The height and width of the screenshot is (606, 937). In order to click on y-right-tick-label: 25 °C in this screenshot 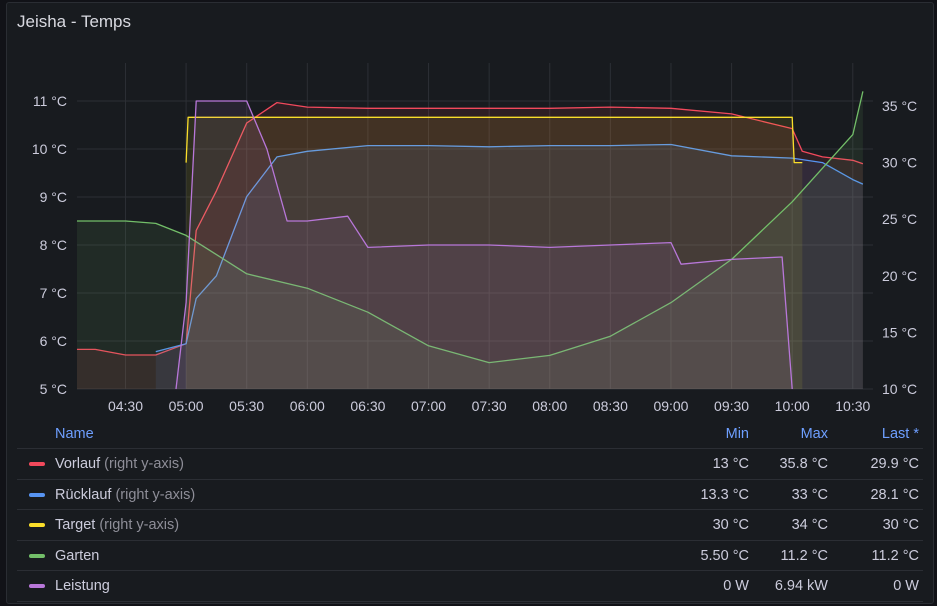, I will do `click(899, 219)`.